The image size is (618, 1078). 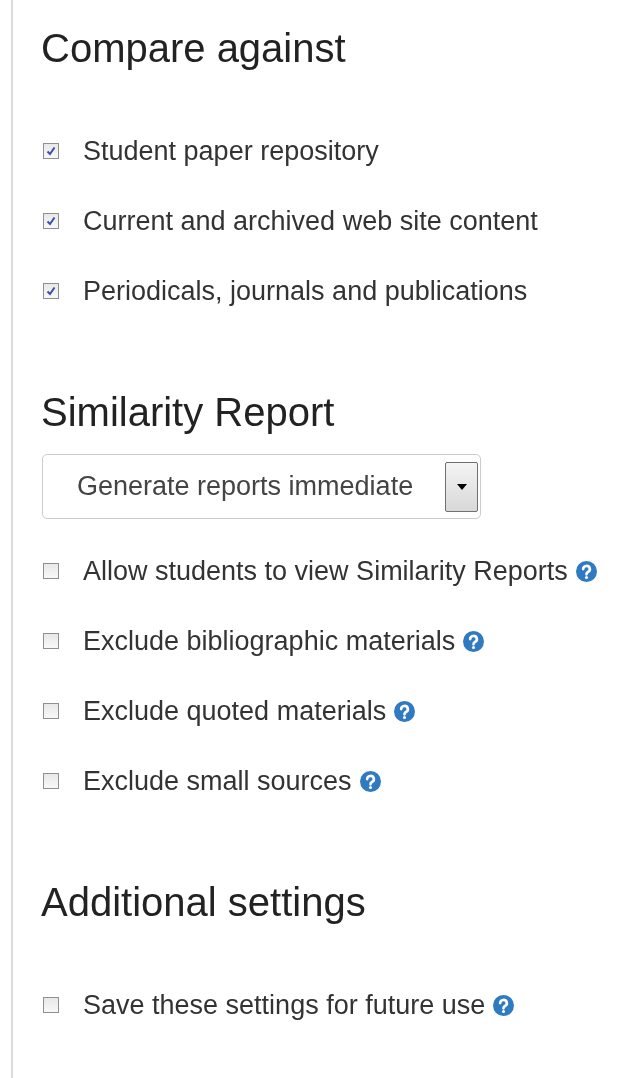 What do you see at coordinates (188, 412) in the screenshot?
I see `section-heading: Similarity Report` at bounding box center [188, 412].